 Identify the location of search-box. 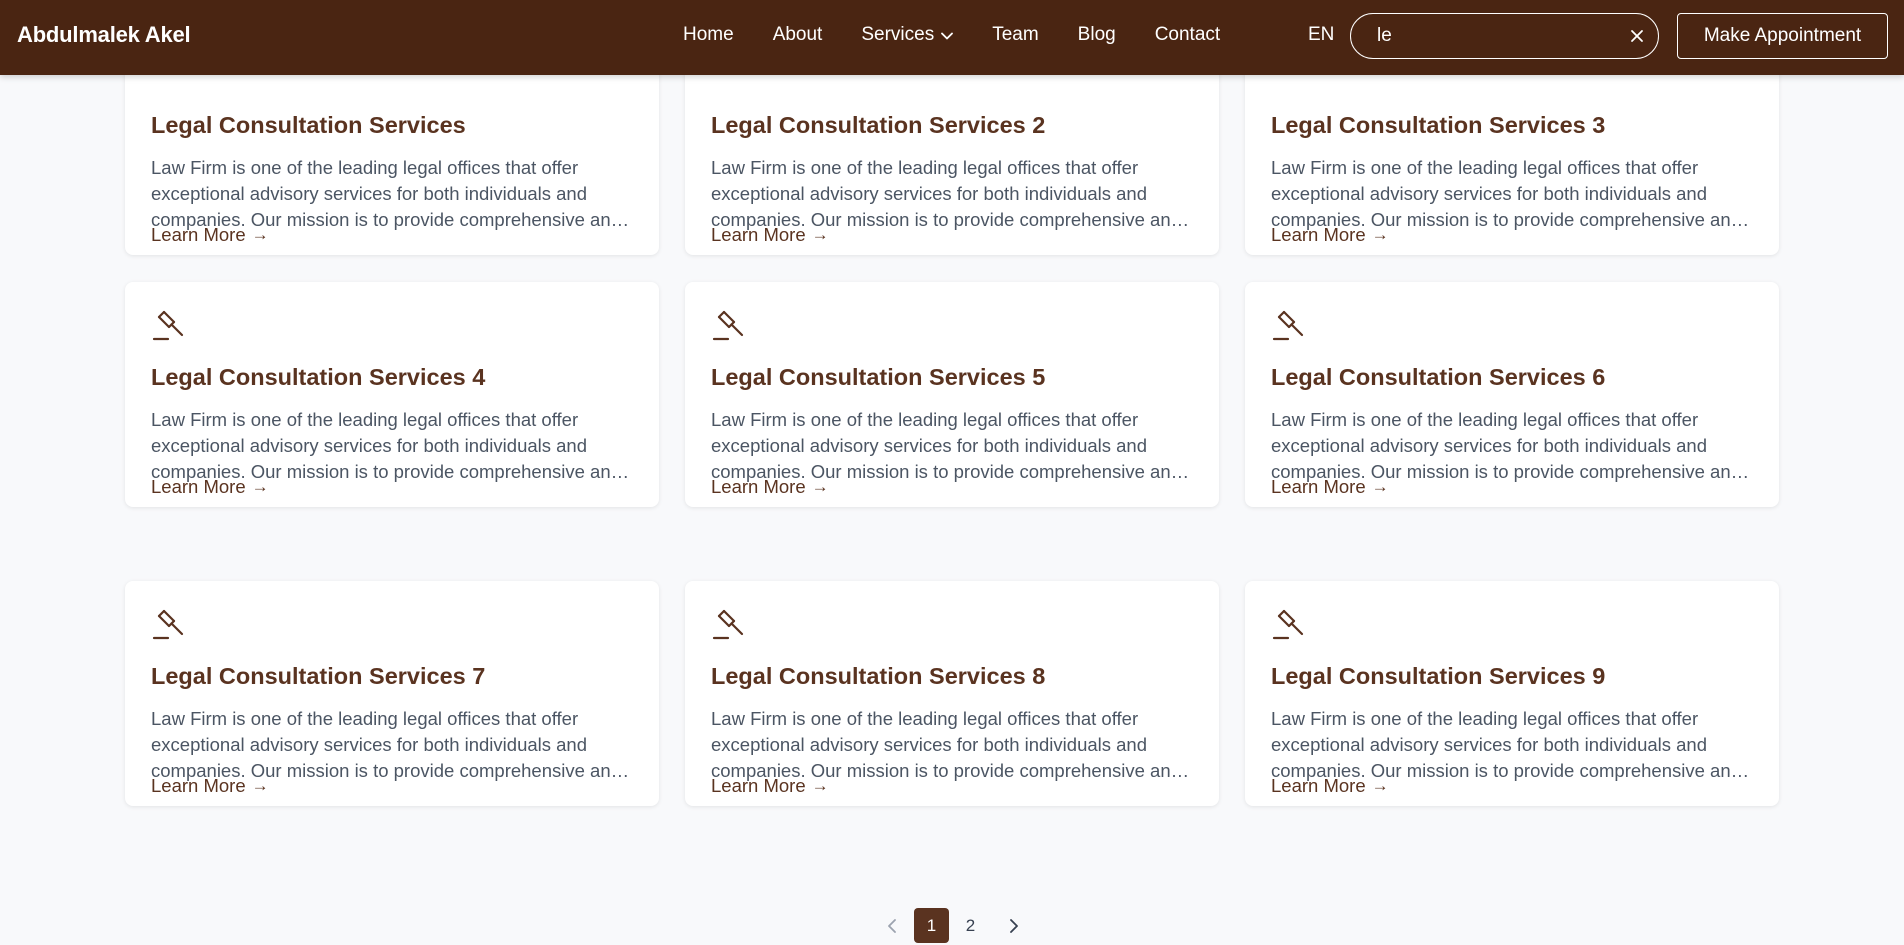
(1504, 36).